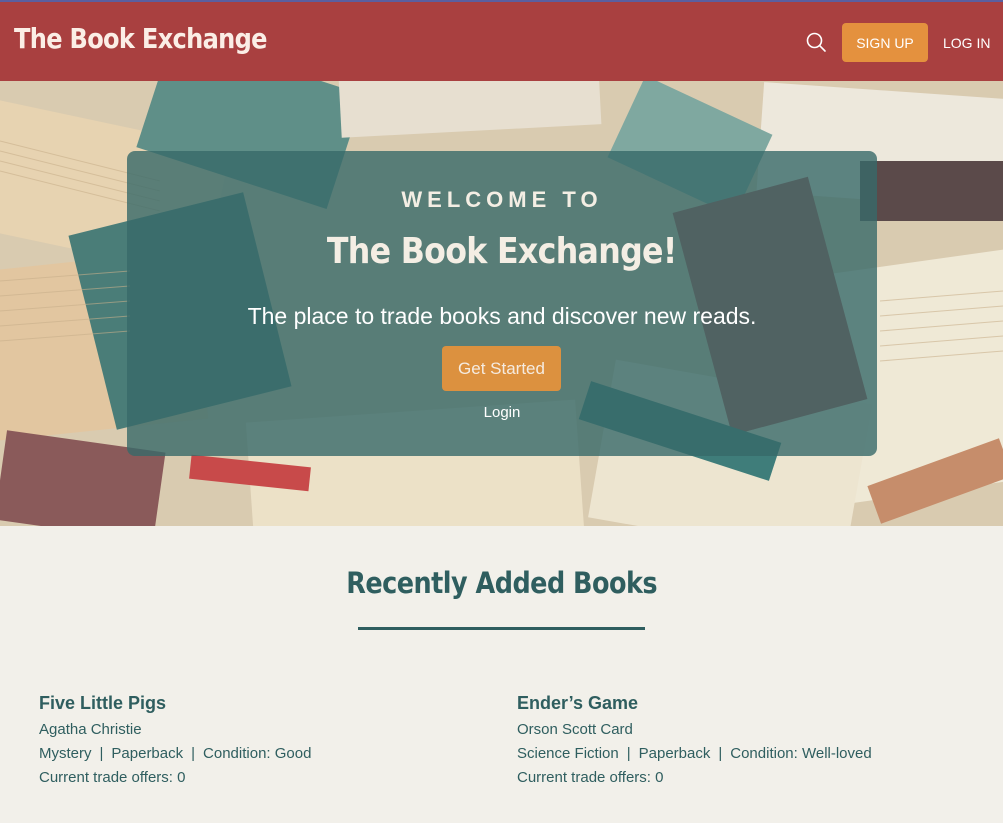 The height and width of the screenshot is (823, 1003). Describe the element at coordinates (257, 753) in the screenshot. I see `book-condition: Condition: Good` at that location.